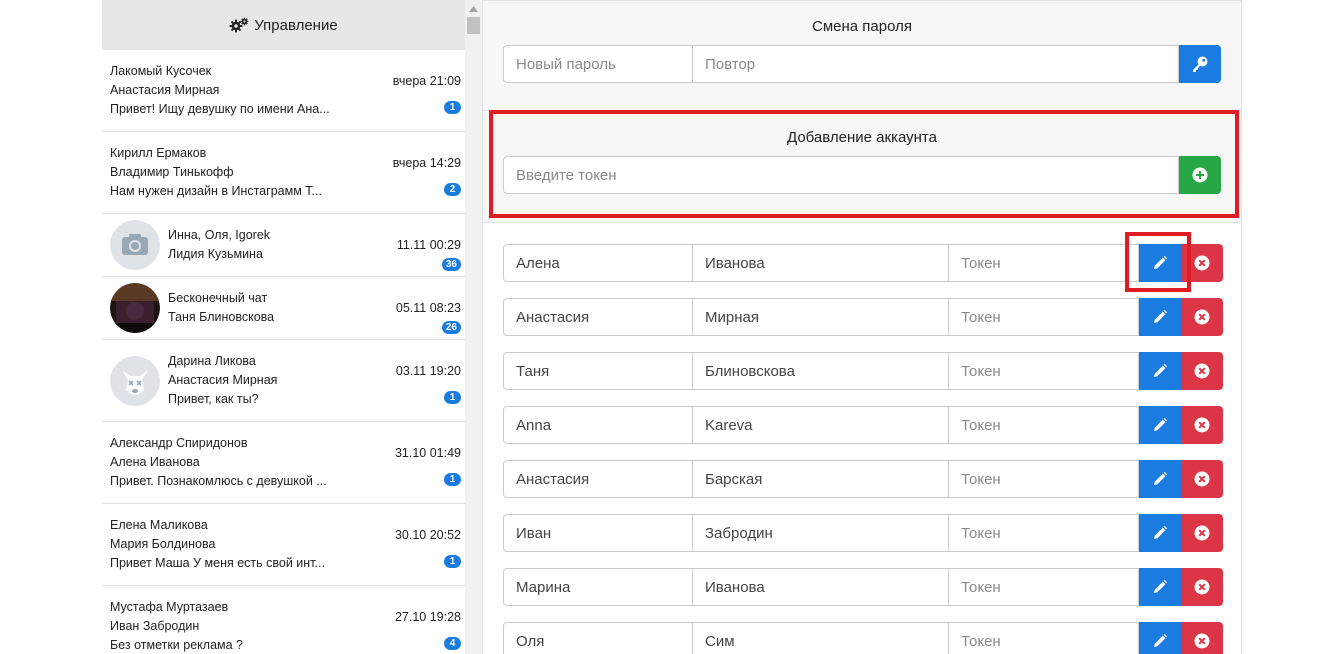 Image resolution: width=1339 pixels, height=654 pixels. I want to click on repeat-password-input: Повтор, so click(936, 64).